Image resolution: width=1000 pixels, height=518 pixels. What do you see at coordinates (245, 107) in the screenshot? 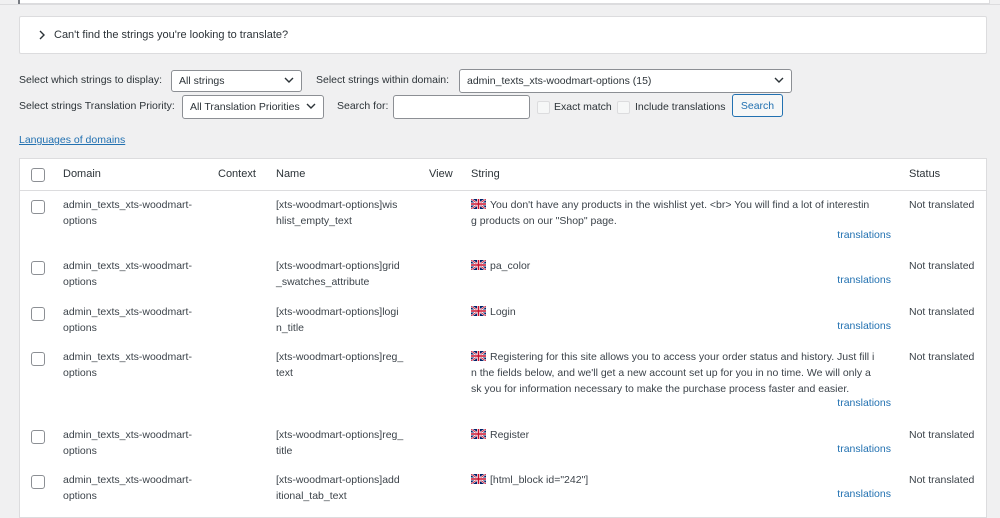
I see `priority-filter-value: All Translation Priorities` at bounding box center [245, 107].